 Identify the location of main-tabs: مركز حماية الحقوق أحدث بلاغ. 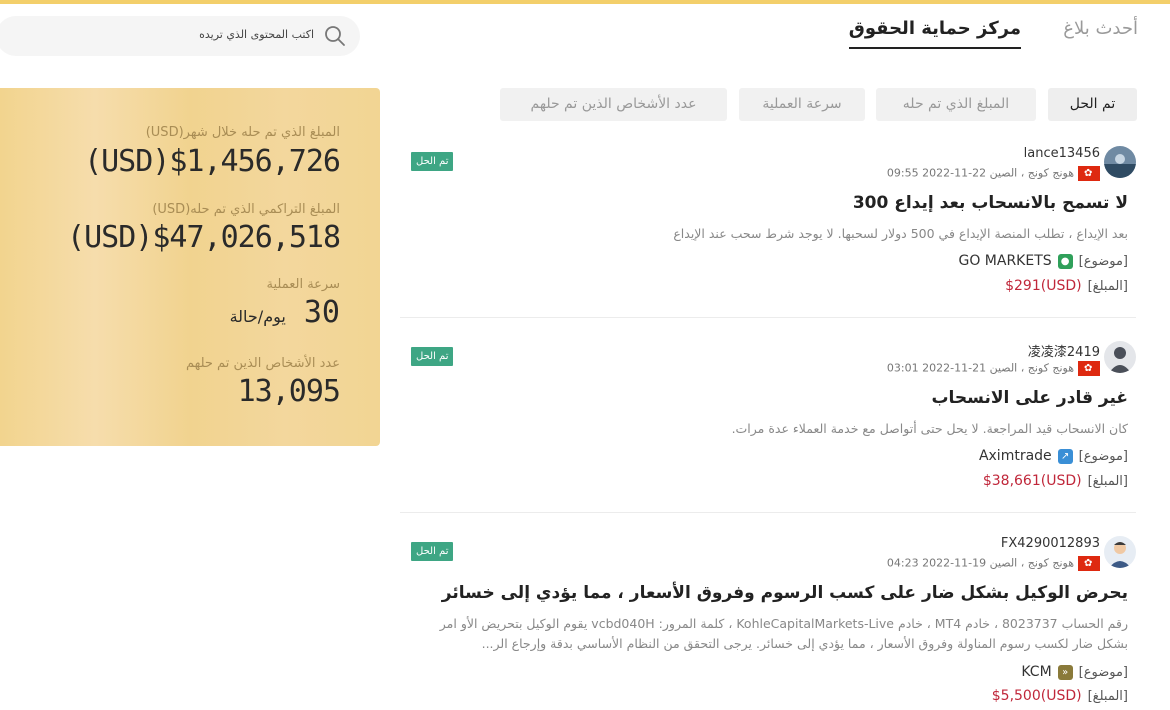
(988, 38).